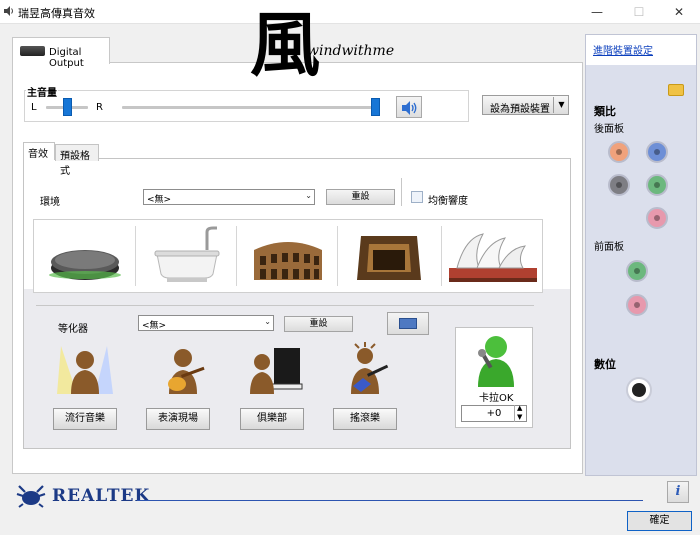 The width and height of the screenshot is (700, 535). What do you see at coordinates (77, 160) in the screenshot?
I see `tab-default-format: 預設格式` at bounding box center [77, 160].